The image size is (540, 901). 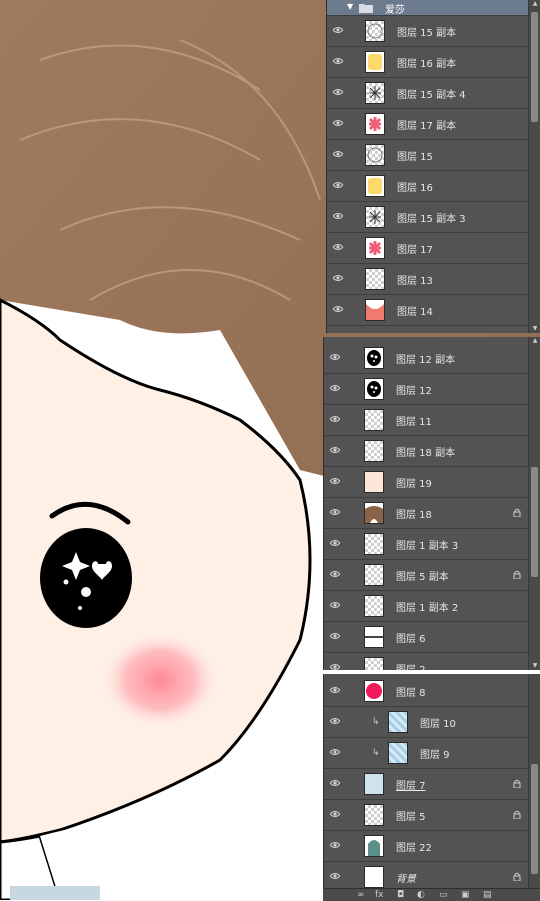 I want to click on layer-row: 图层 6, so click(x=426, y=637).